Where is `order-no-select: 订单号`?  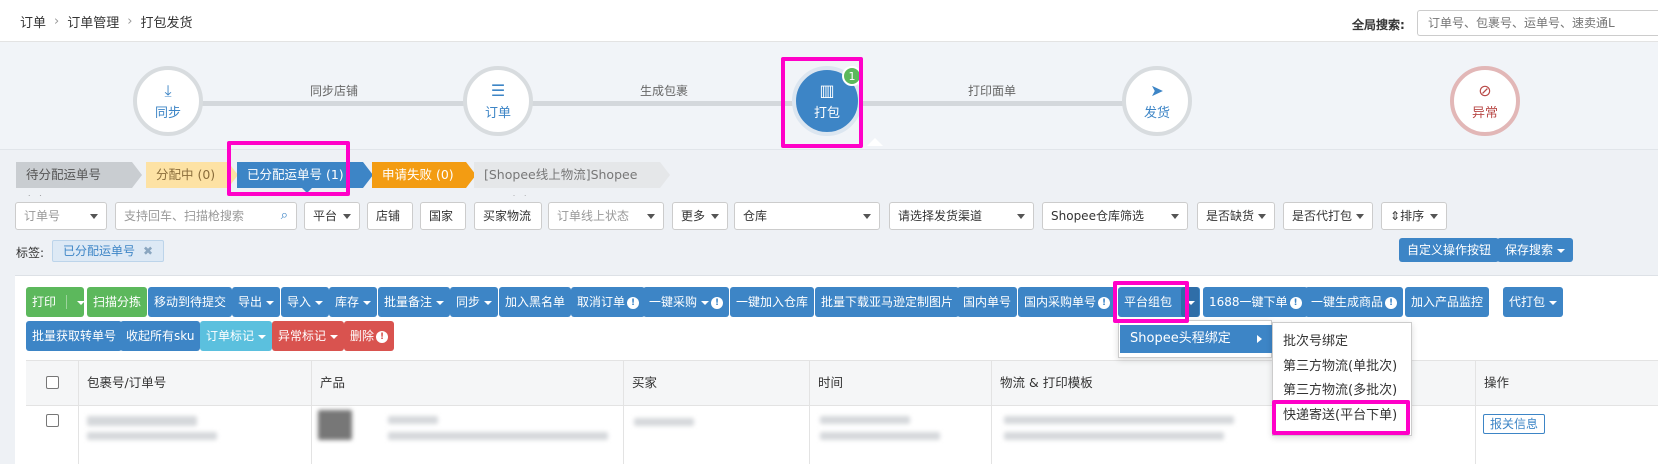
order-no-select: 订单号 is located at coordinates (61, 216).